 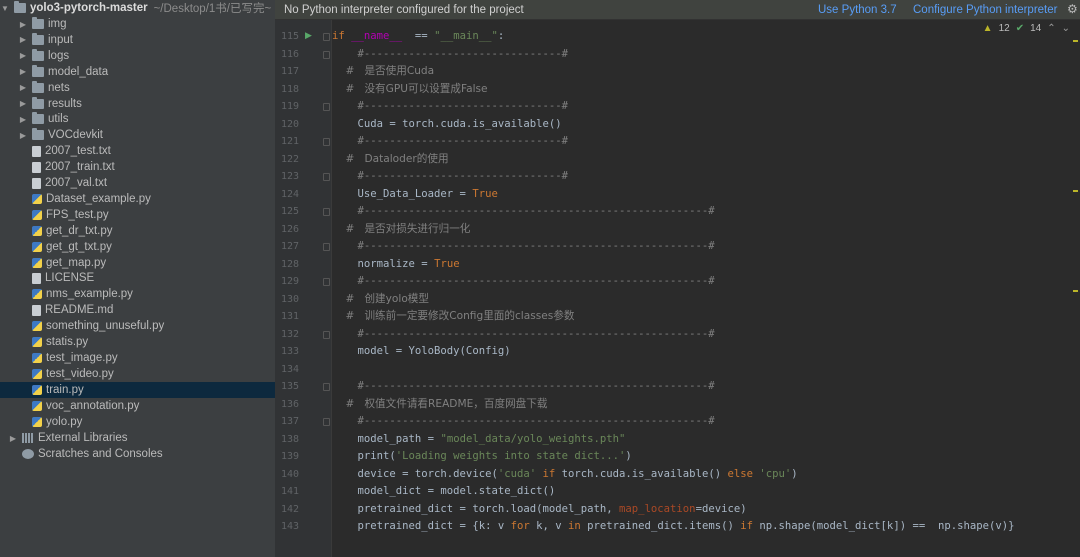 What do you see at coordinates (137, 24) in the screenshot?
I see `tree-folder: ▶ img` at bounding box center [137, 24].